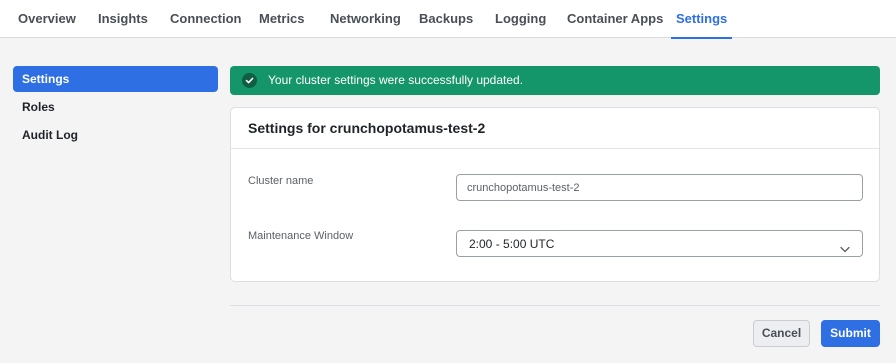  I want to click on tab-container-apps: Container Apps, so click(615, 19).